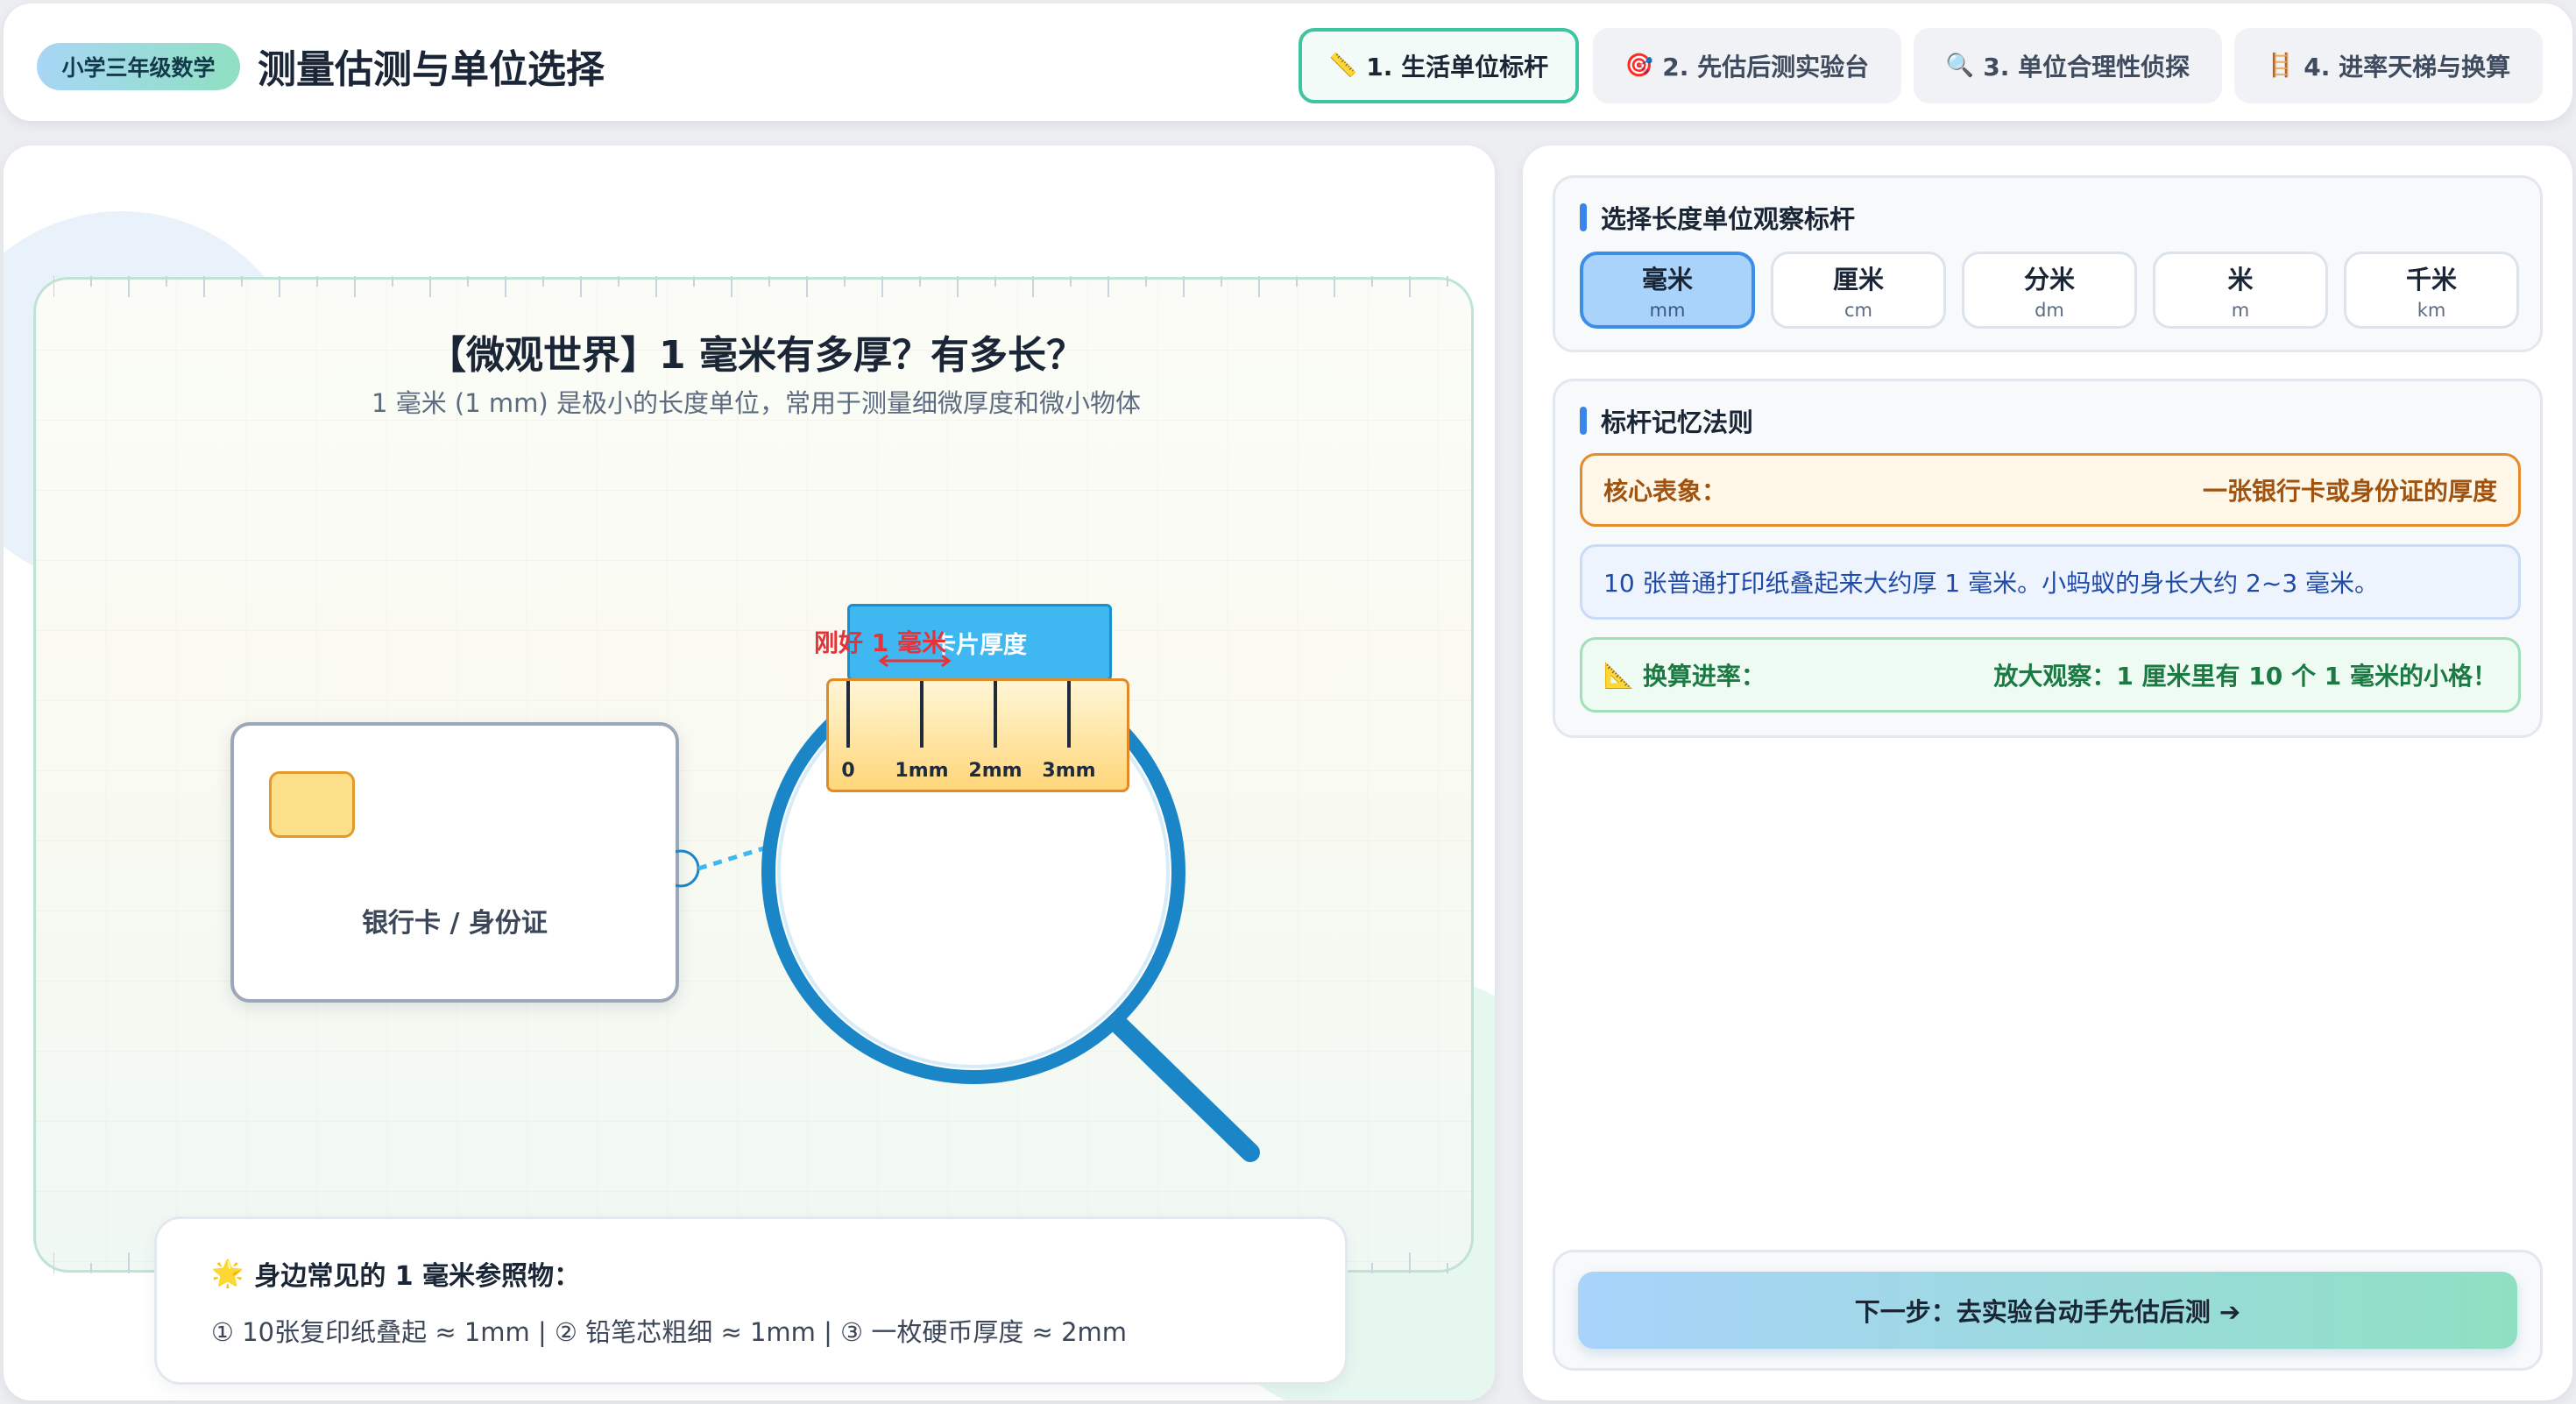 This screenshot has width=2576, height=1404. Describe the element at coordinates (1457, 67) in the screenshot. I see `tab-label: 1. 生活单位标杆` at that location.